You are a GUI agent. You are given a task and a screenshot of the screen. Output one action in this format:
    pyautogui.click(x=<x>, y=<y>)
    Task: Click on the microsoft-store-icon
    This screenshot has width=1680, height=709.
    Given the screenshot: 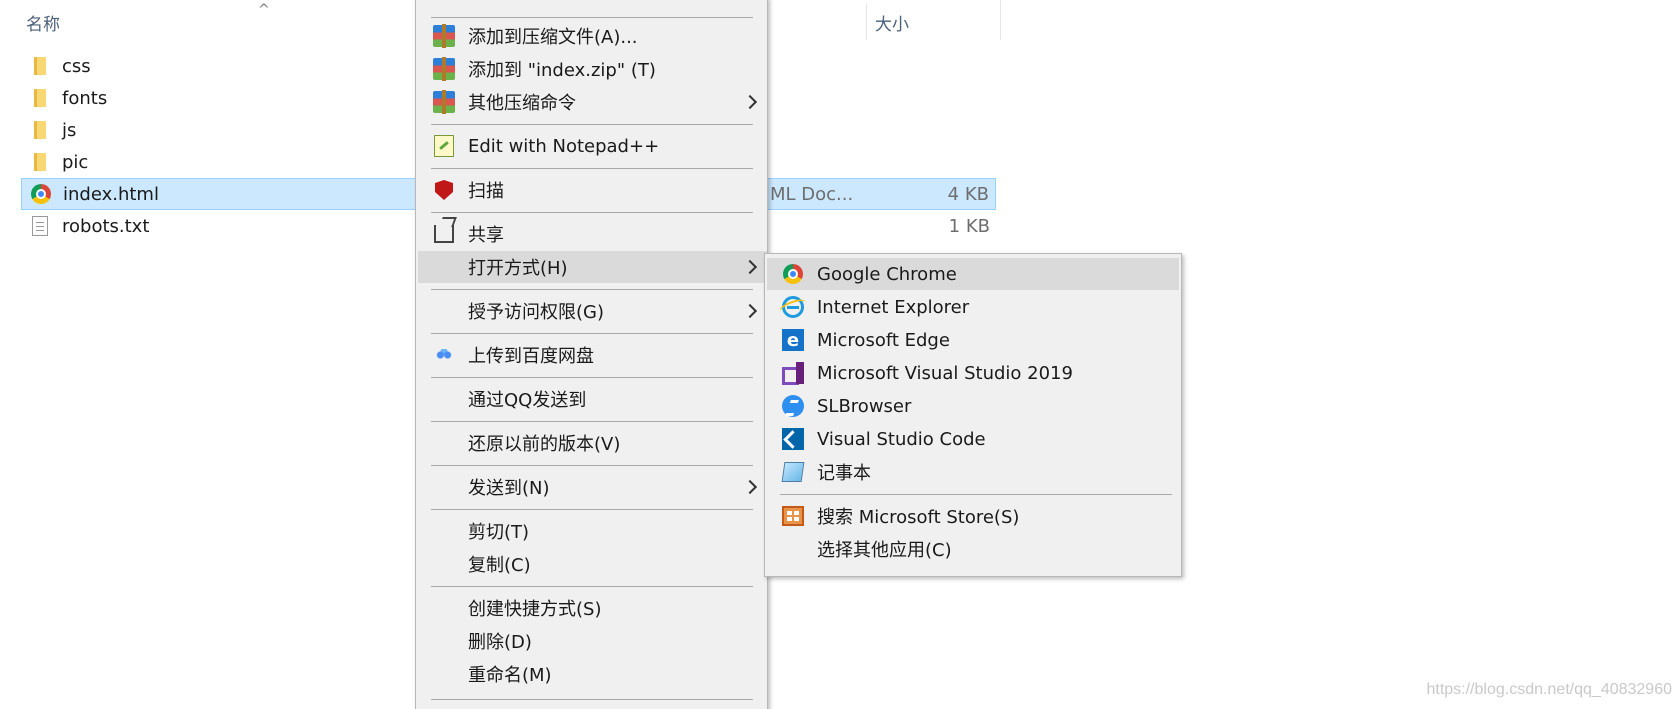 What is the action you would take?
    pyautogui.click(x=793, y=516)
    